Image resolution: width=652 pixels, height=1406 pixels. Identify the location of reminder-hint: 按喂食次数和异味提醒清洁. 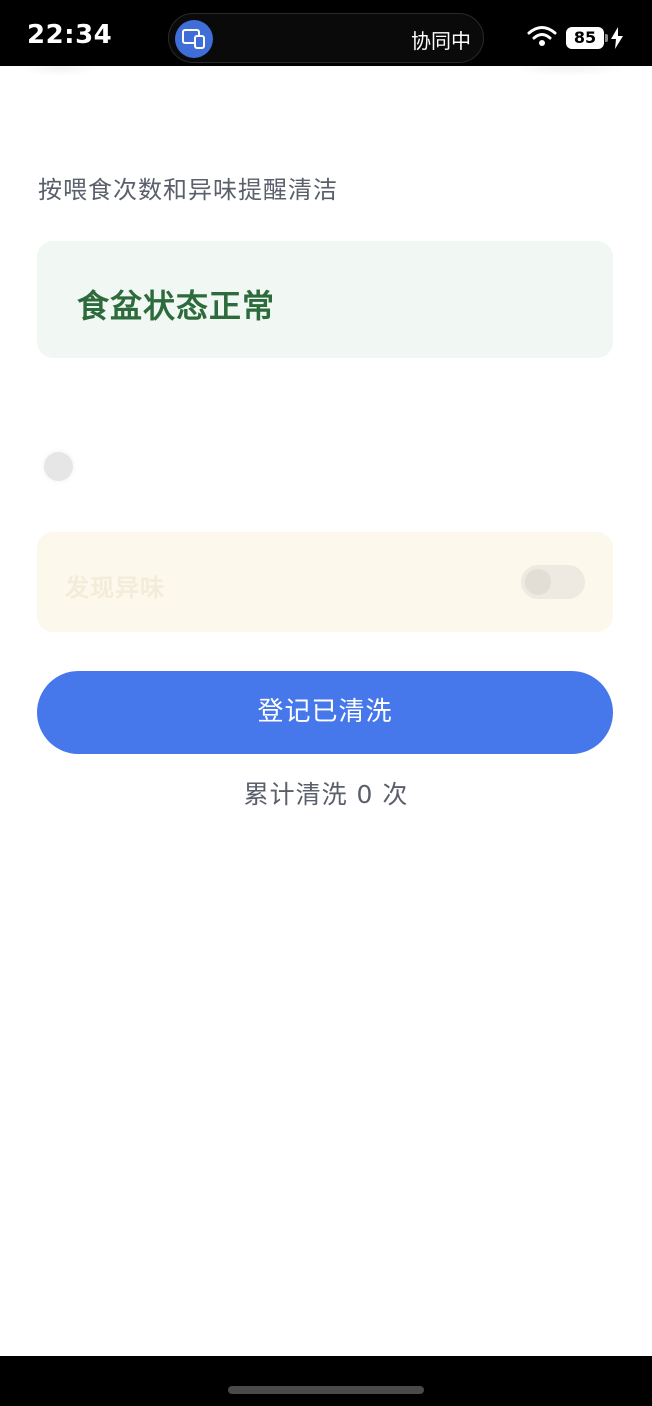
(188, 190).